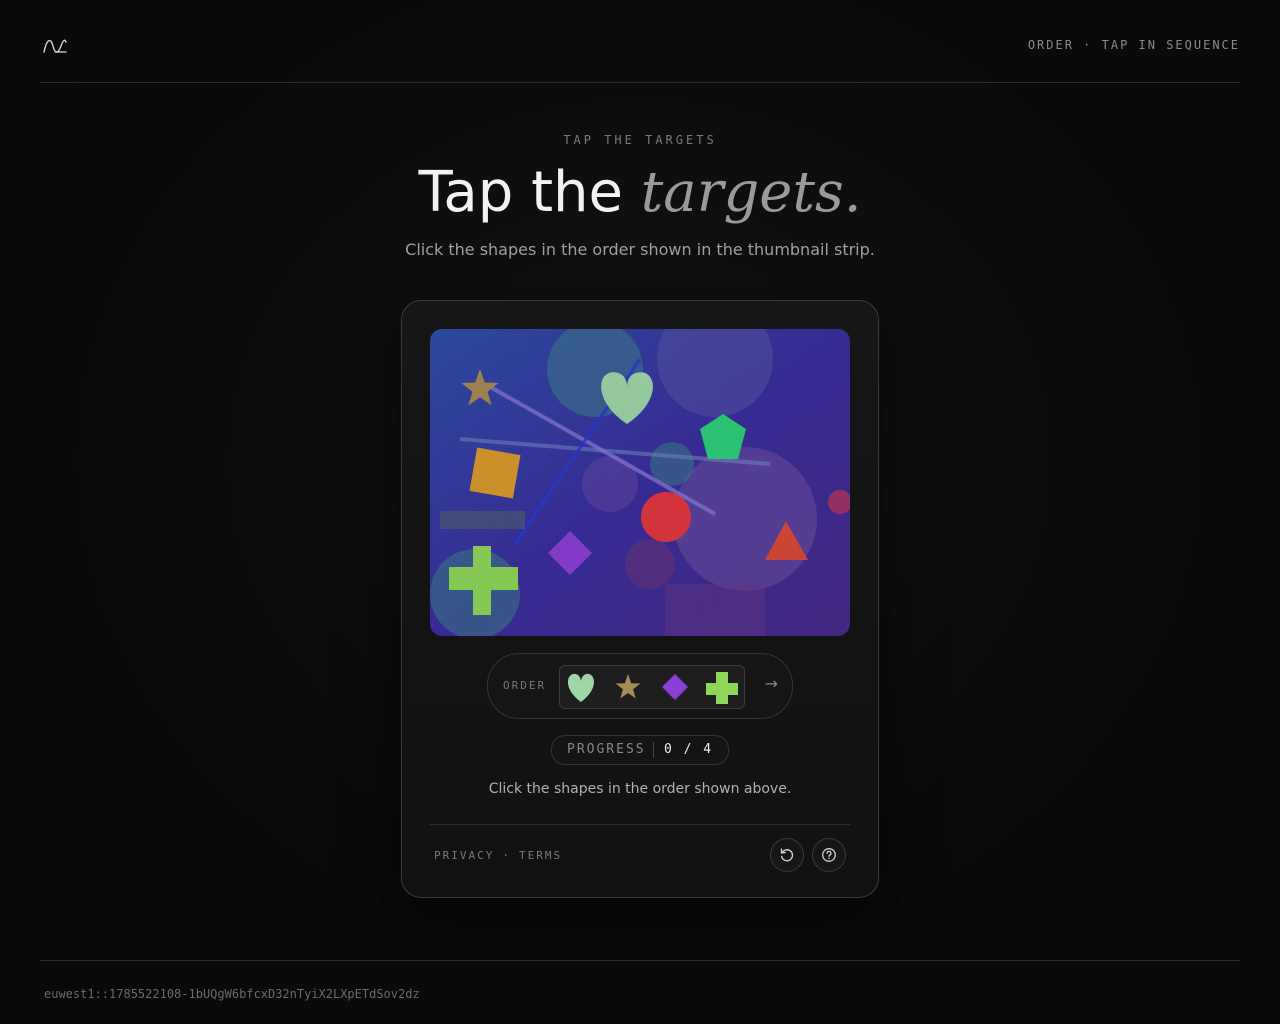 The image size is (1280, 1024). What do you see at coordinates (529, 192) in the screenshot?
I see `title-plain: Tap the` at bounding box center [529, 192].